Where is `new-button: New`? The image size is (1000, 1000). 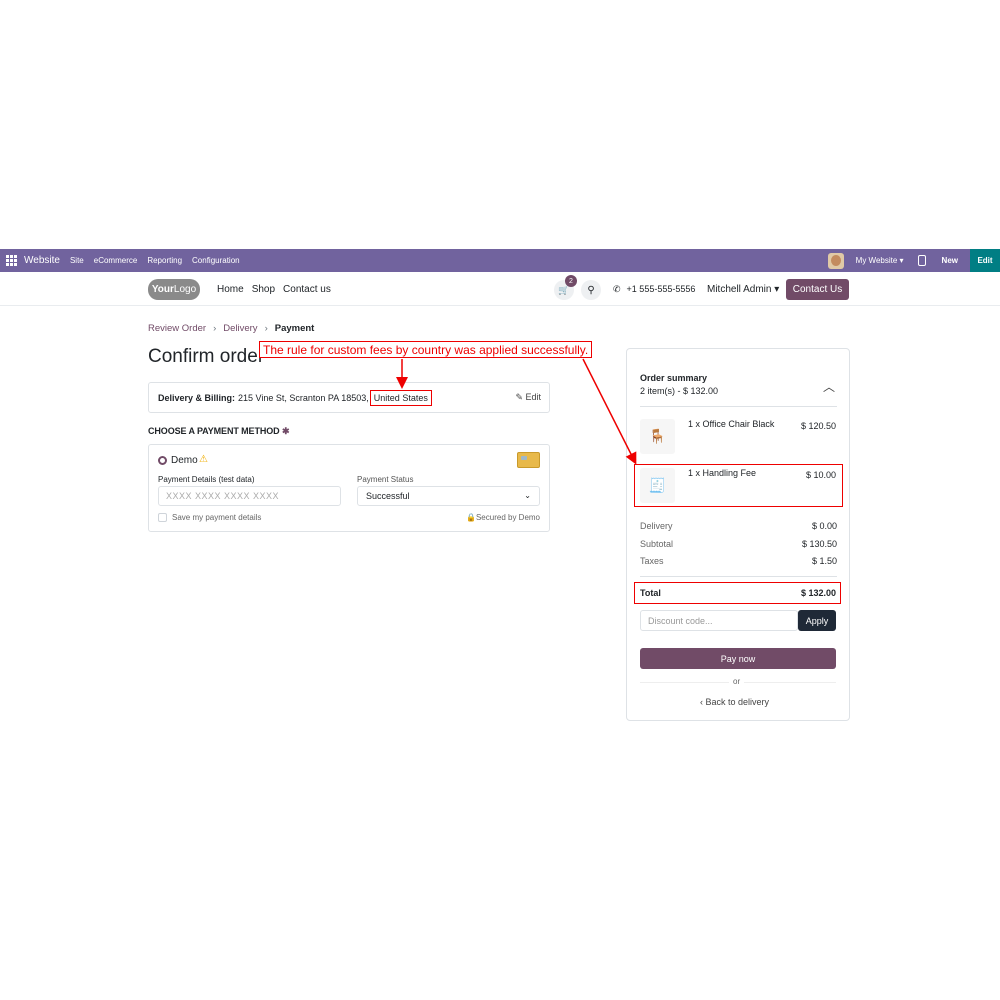 new-button: New is located at coordinates (950, 260).